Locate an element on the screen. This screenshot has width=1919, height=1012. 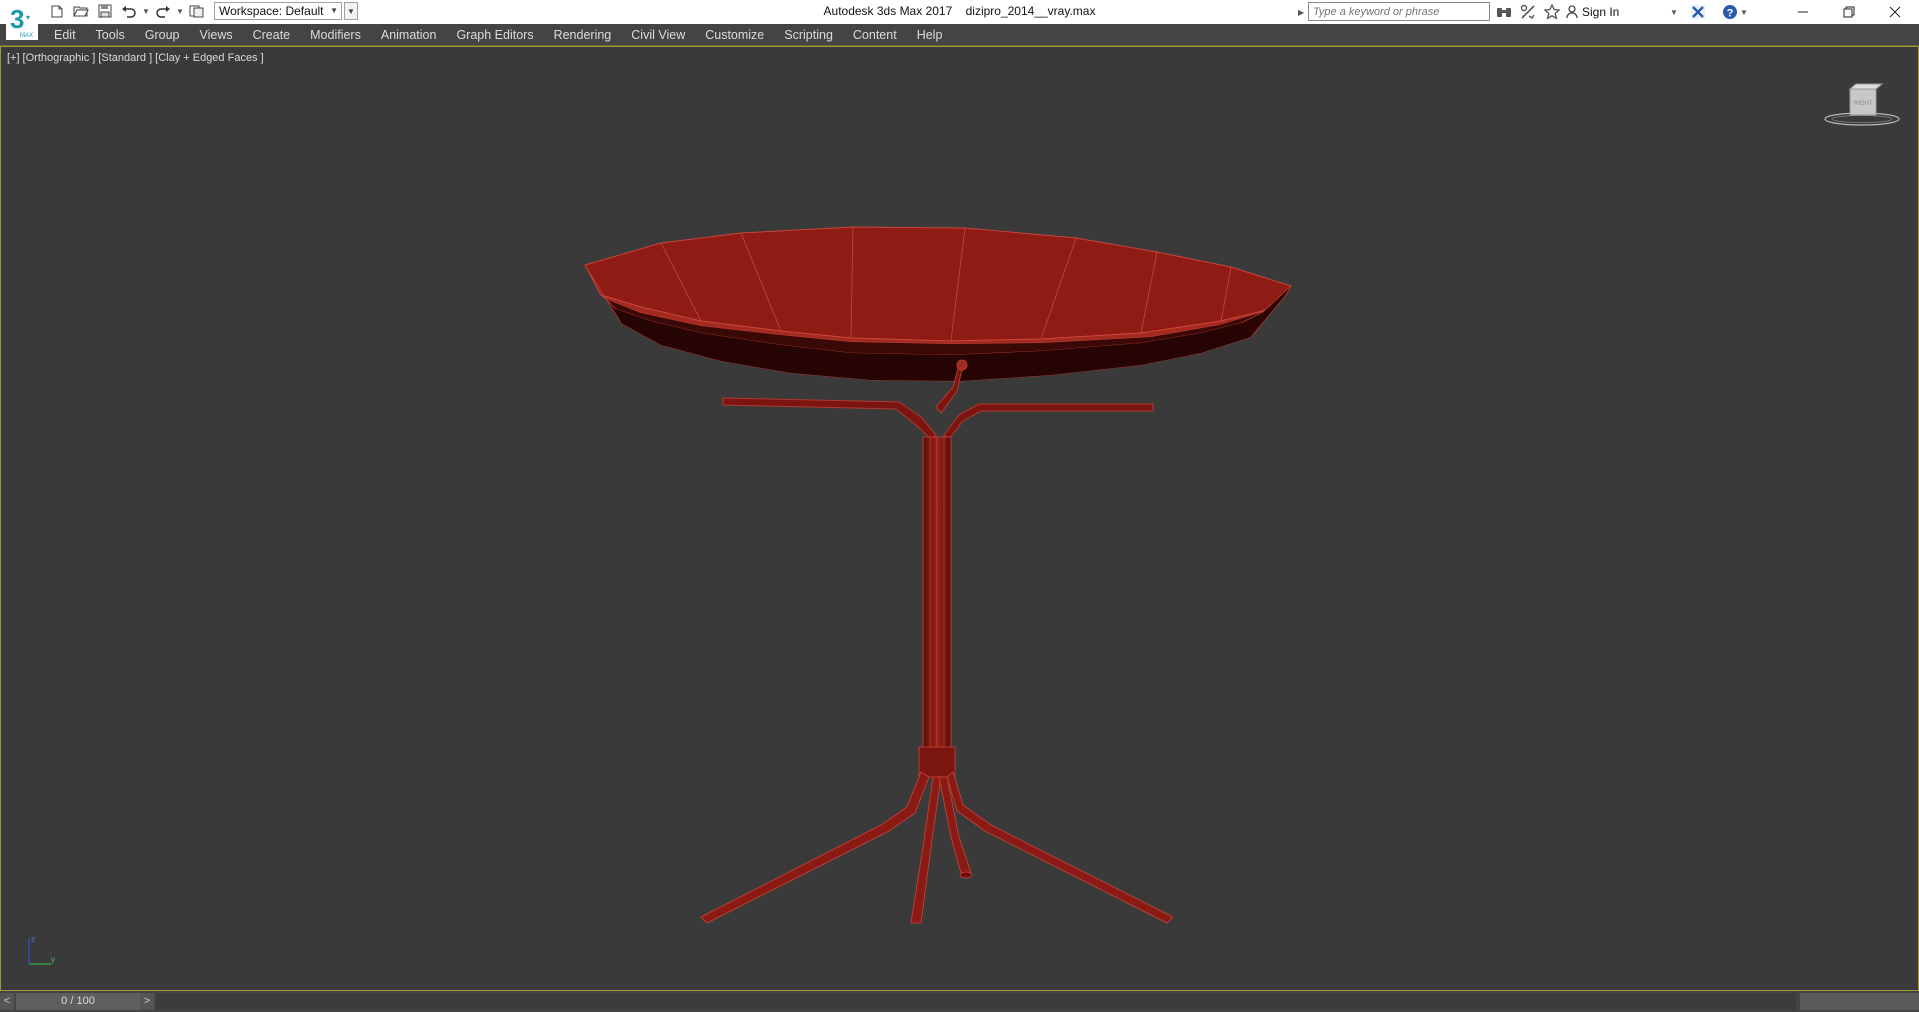
axis-tripod: z y is located at coordinates (41, 952).